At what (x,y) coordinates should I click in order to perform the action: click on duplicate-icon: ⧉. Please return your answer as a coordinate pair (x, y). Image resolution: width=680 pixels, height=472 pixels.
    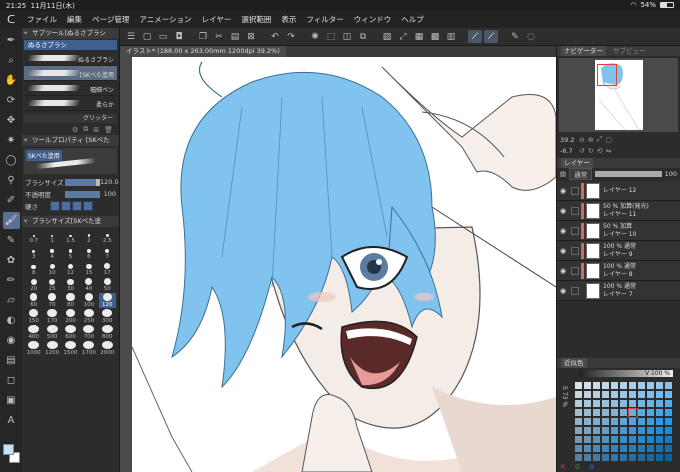
    Looking at the image, I should click on (85, 129).